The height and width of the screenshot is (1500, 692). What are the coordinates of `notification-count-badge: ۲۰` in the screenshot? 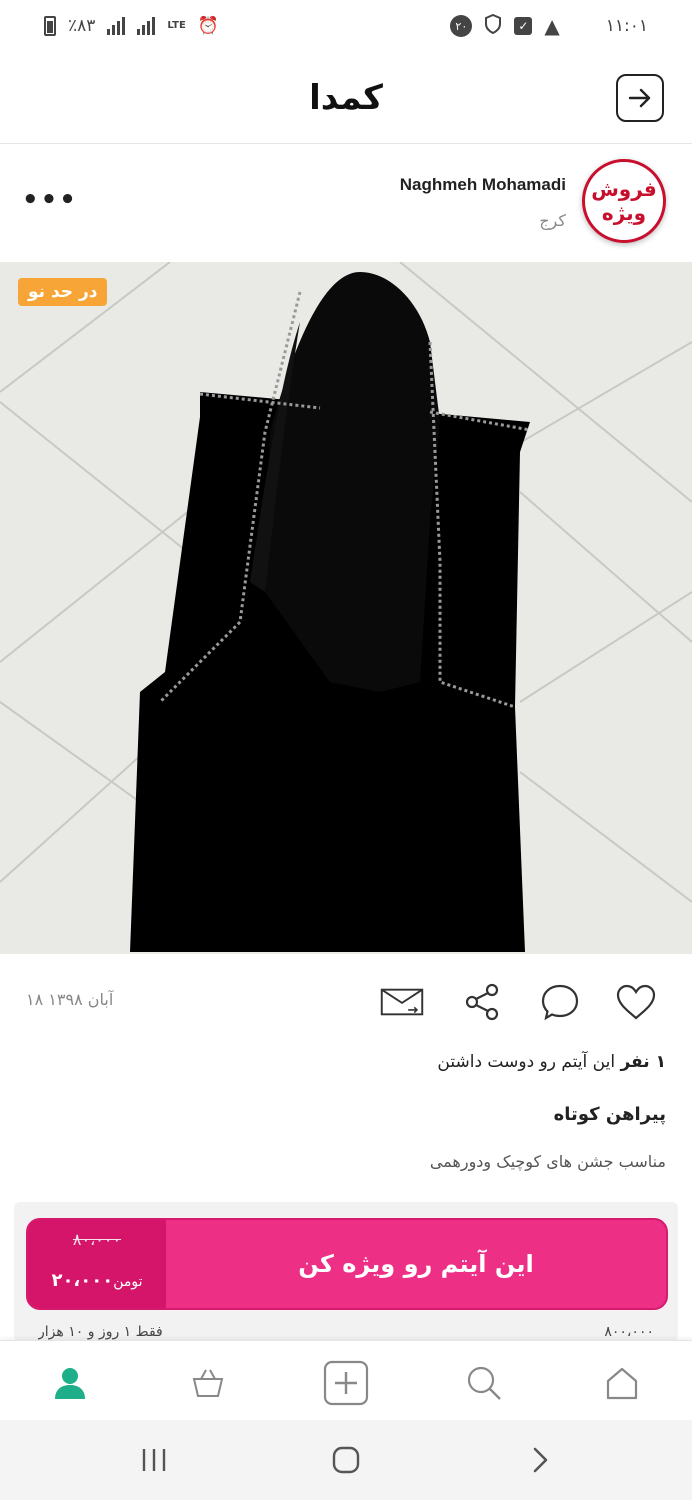 It's located at (461, 26).